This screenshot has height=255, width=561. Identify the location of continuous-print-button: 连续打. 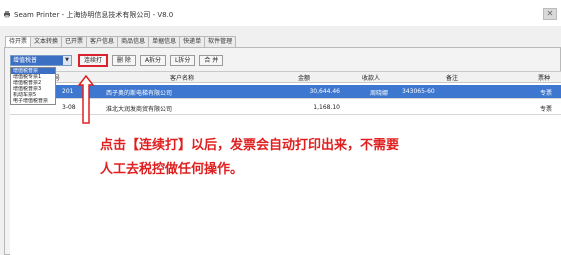
(93, 60).